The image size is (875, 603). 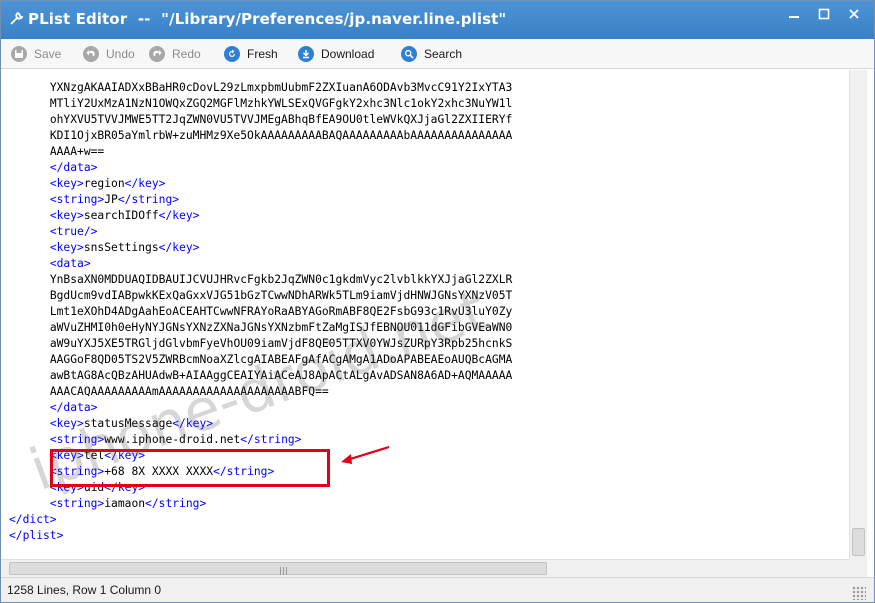 What do you see at coordinates (336, 54) in the screenshot?
I see `download-button: Download` at bounding box center [336, 54].